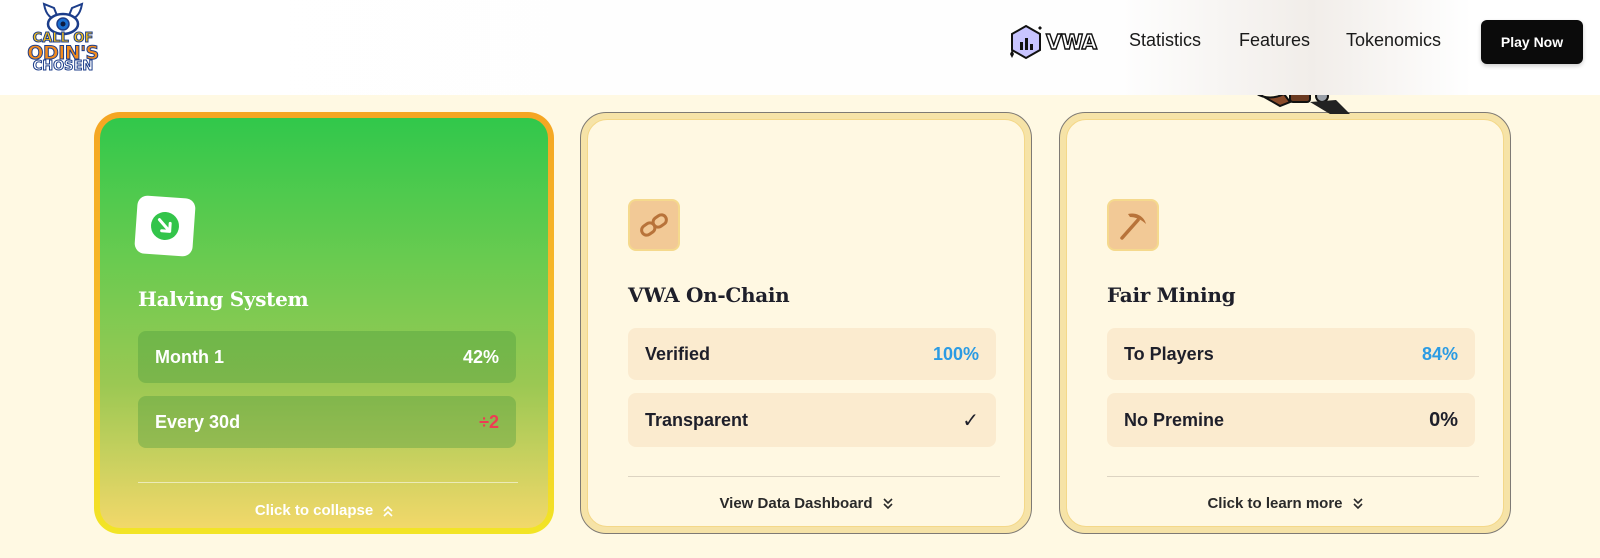  Describe the element at coordinates (1274, 40) in the screenshot. I see `nav-link-features: Features` at that location.